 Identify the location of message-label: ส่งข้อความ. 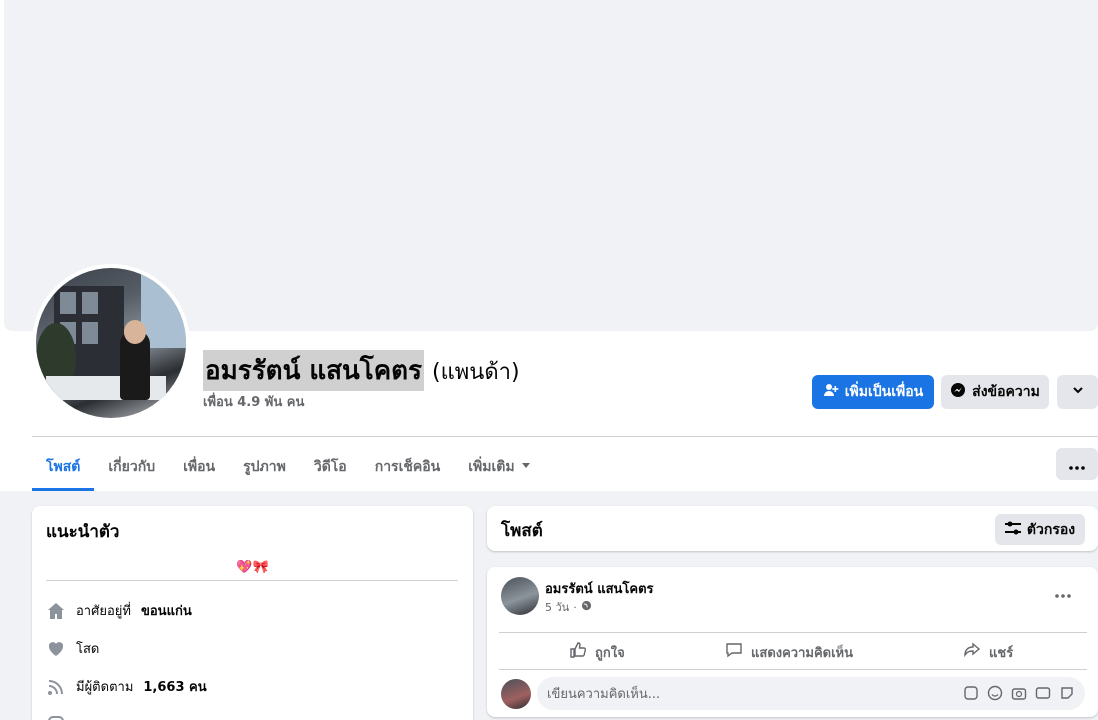
(1006, 392).